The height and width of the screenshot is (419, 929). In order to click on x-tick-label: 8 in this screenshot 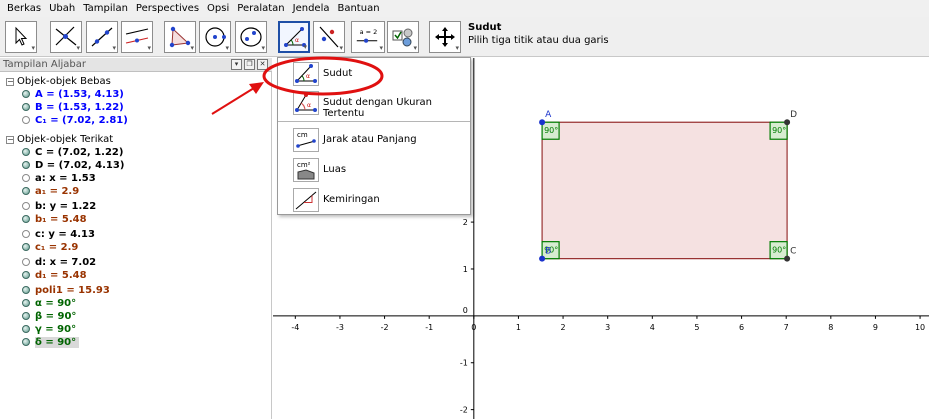, I will do `click(830, 327)`.